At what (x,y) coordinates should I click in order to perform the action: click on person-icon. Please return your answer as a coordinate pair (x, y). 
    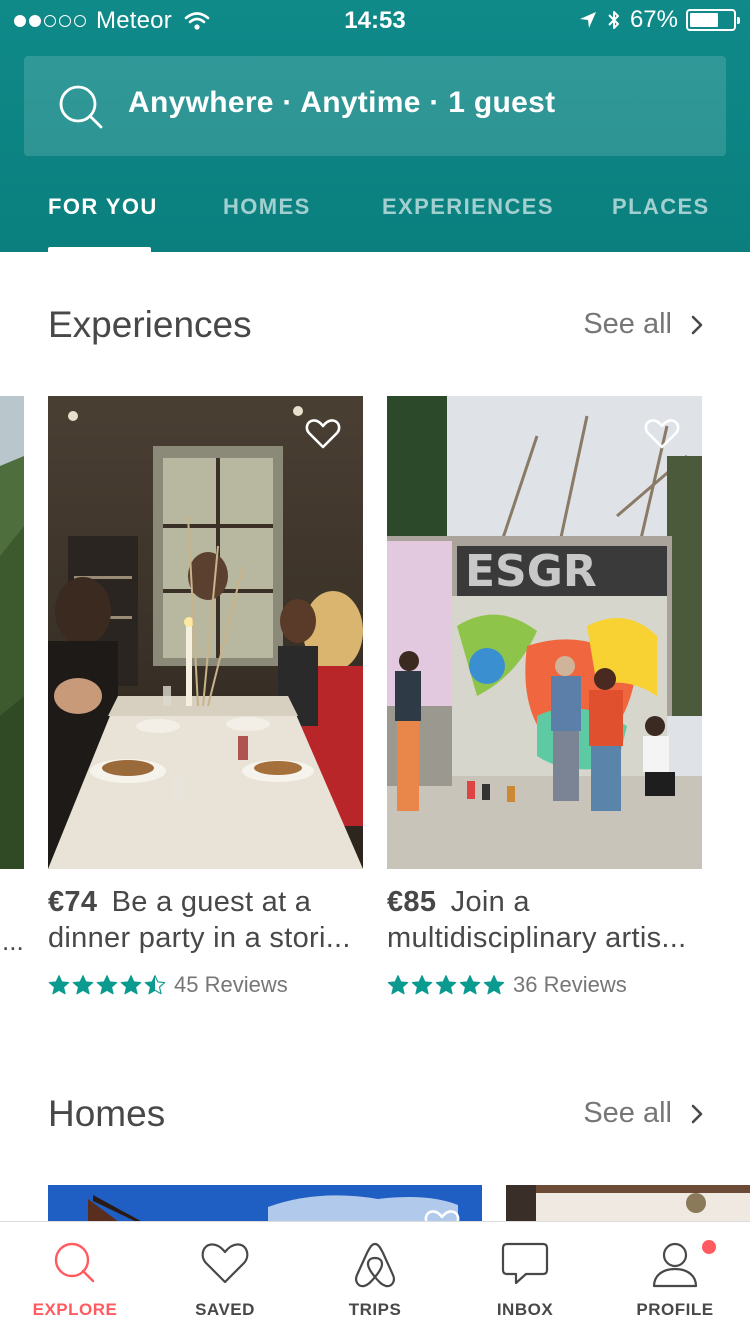
    Looking at the image, I should click on (675, 1265).